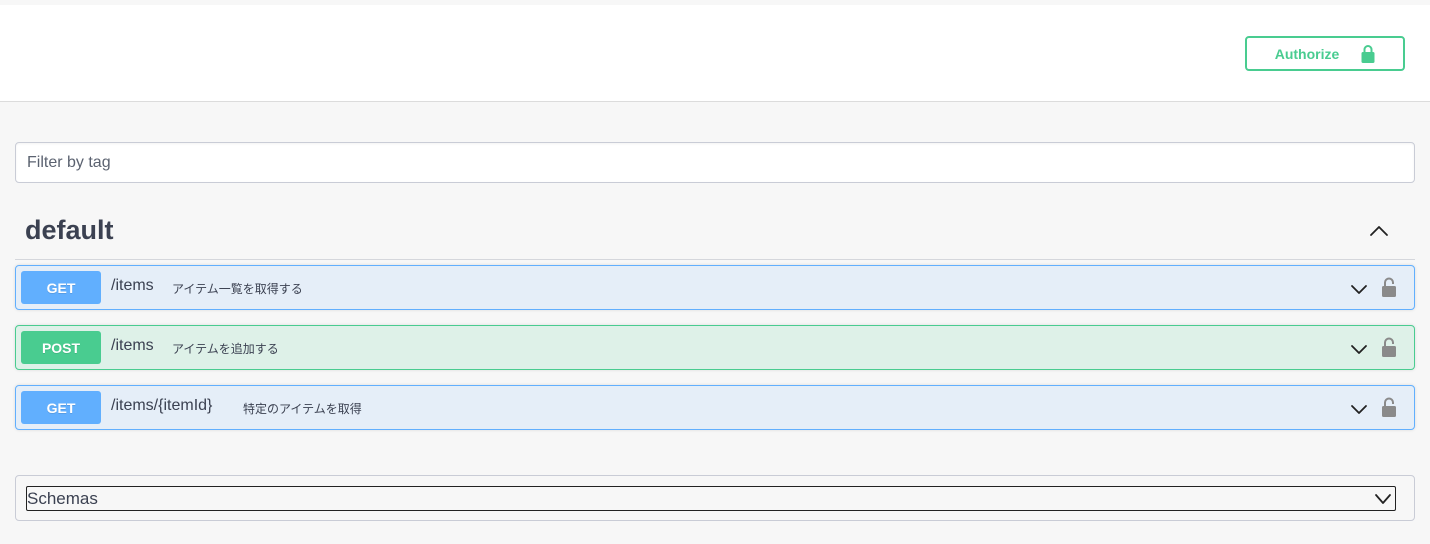 Image resolution: width=1430 pixels, height=544 pixels. Describe the element at coordinates (715, 407) in the screenshot. I see `operation-get-item-by-id: GET /items/{itemId} 特定のアイテムを取得` at that location.